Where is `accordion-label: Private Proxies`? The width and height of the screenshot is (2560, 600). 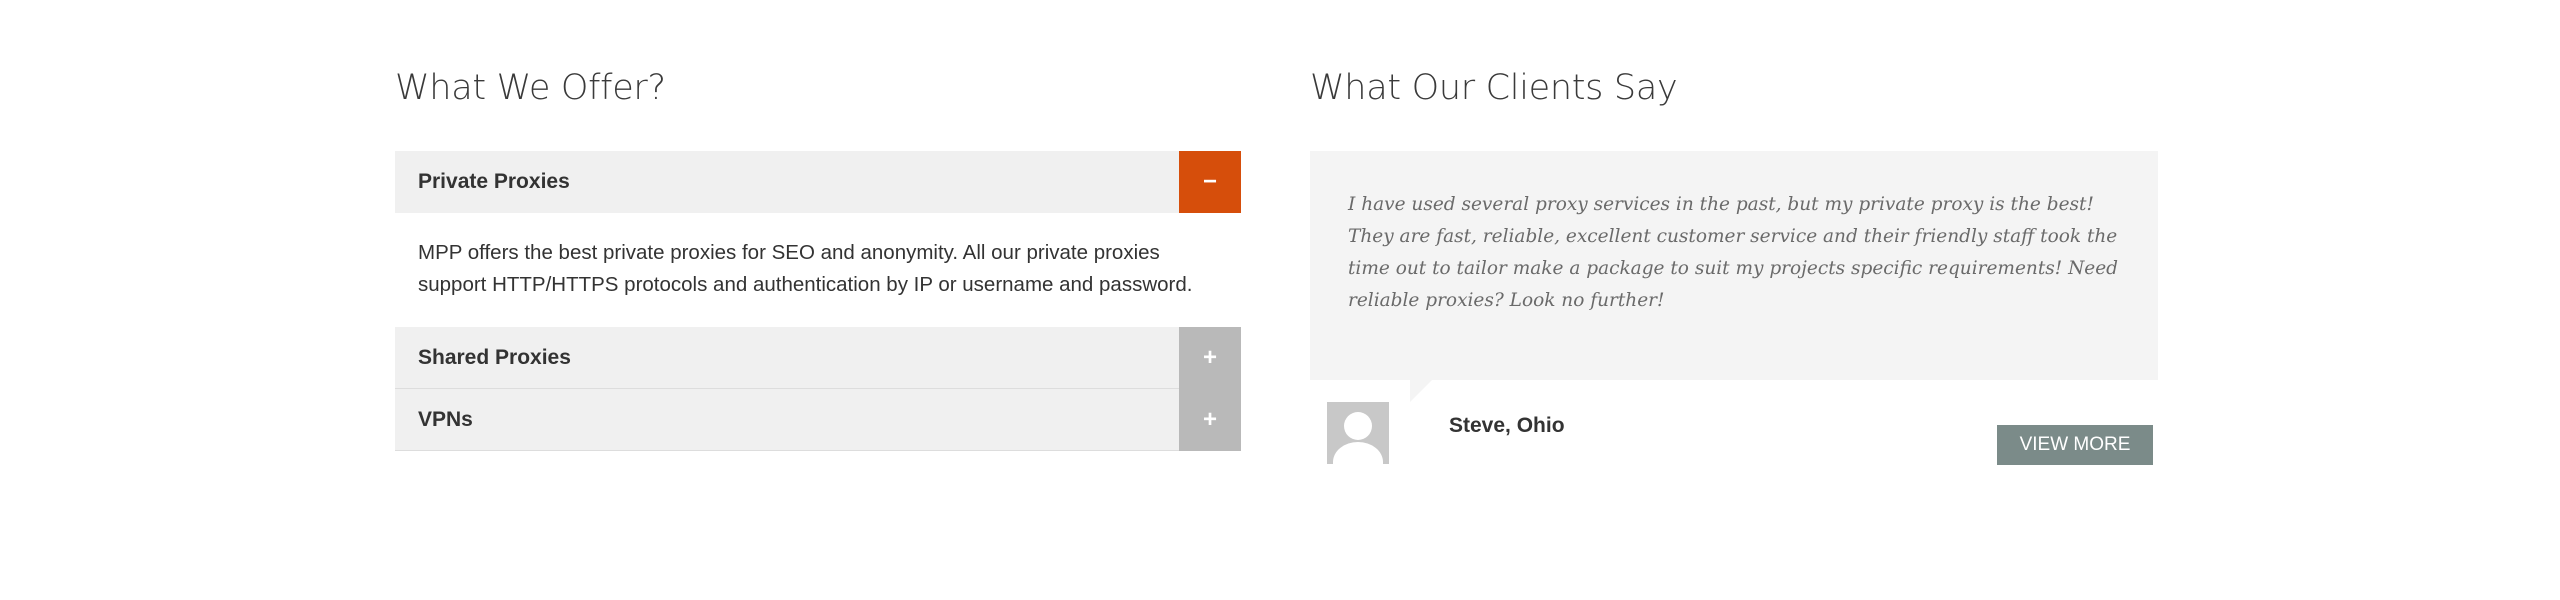
accordion-label: Private Proxies is located at coordinates (494, 182).